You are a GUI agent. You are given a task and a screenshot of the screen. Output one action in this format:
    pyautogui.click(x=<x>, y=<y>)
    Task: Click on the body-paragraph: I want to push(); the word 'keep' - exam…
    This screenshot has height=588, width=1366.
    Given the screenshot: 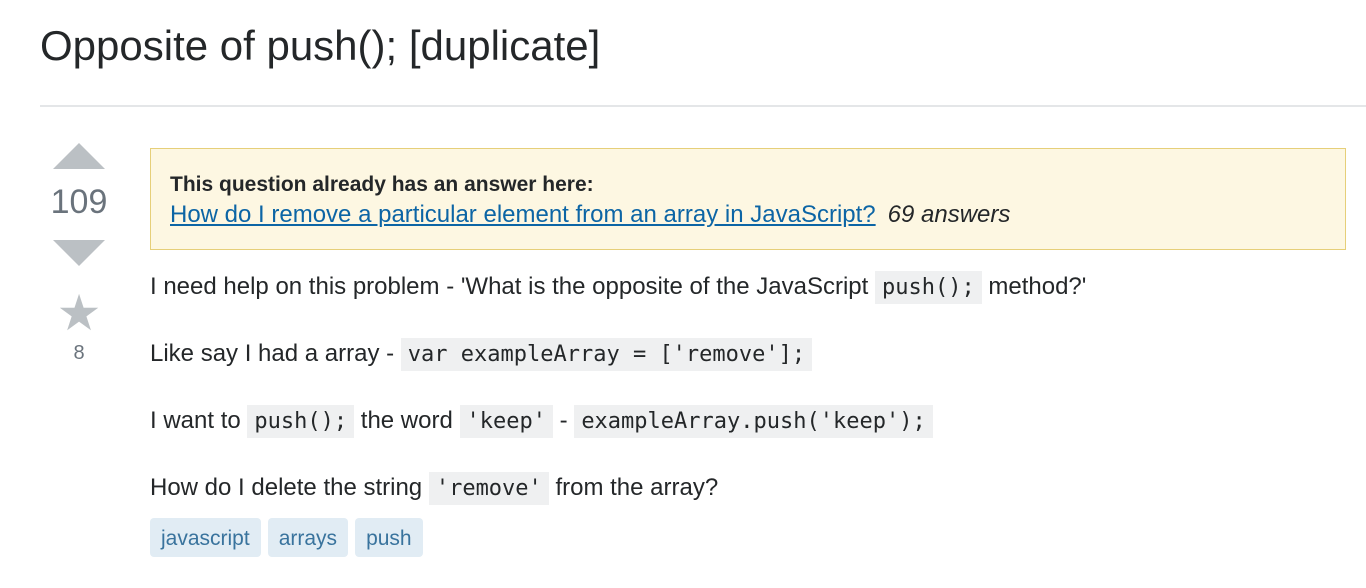 What is the action you would take?
    pyautogui.click(x=750, y=421)
    